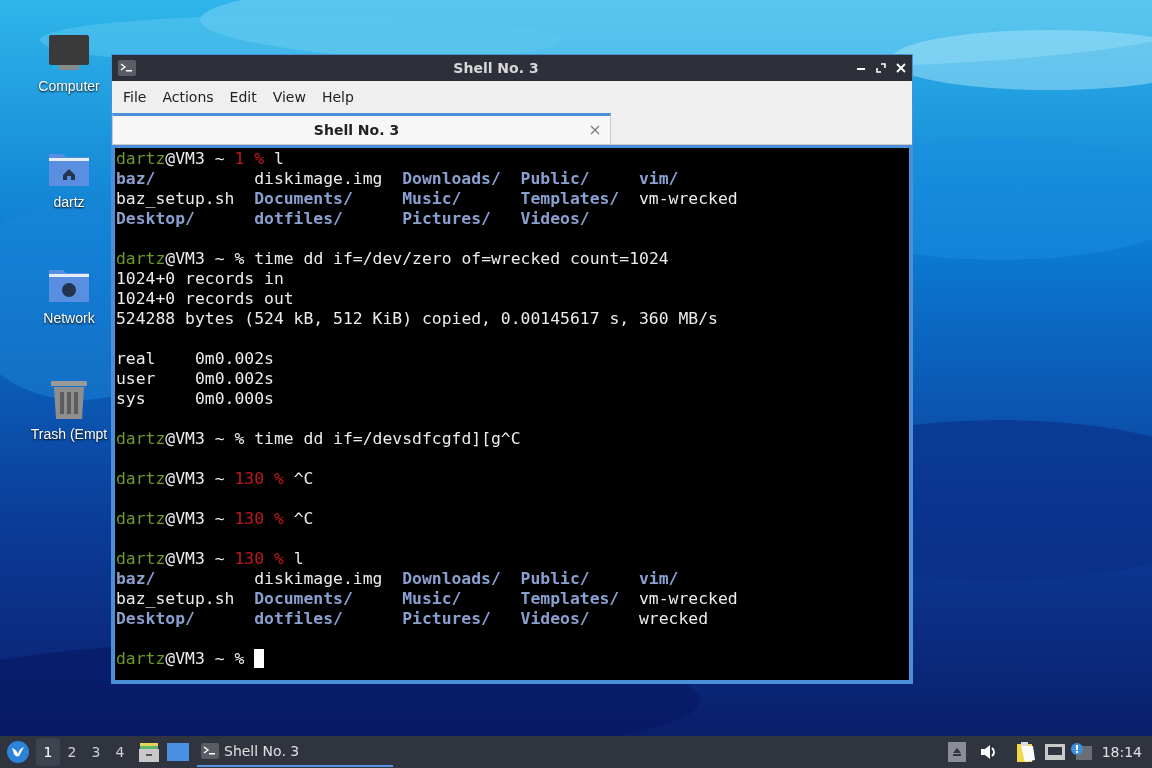  I want to click on start-menu-icon, so click(18, 752).